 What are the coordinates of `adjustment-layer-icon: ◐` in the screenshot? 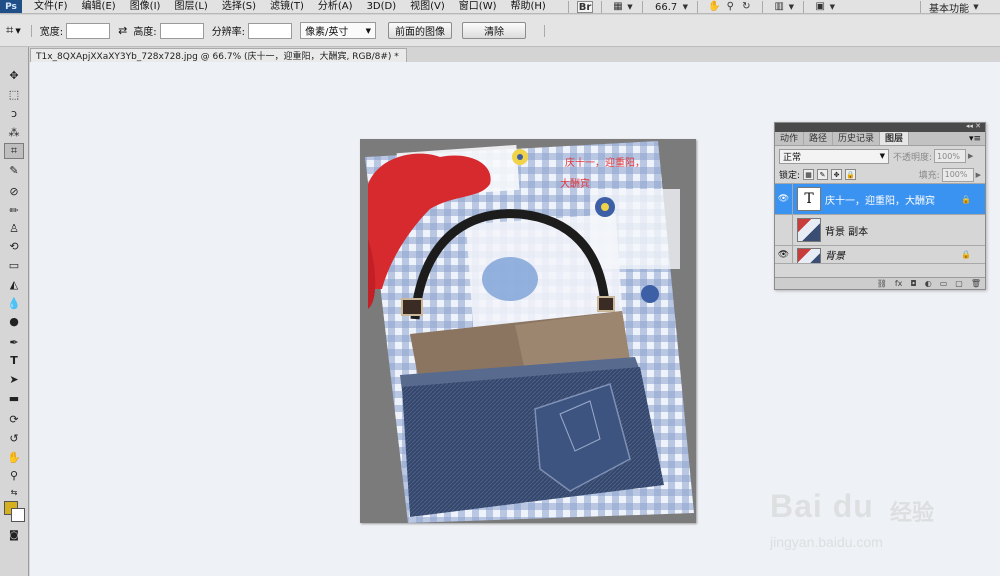 It's located at (928, 283).